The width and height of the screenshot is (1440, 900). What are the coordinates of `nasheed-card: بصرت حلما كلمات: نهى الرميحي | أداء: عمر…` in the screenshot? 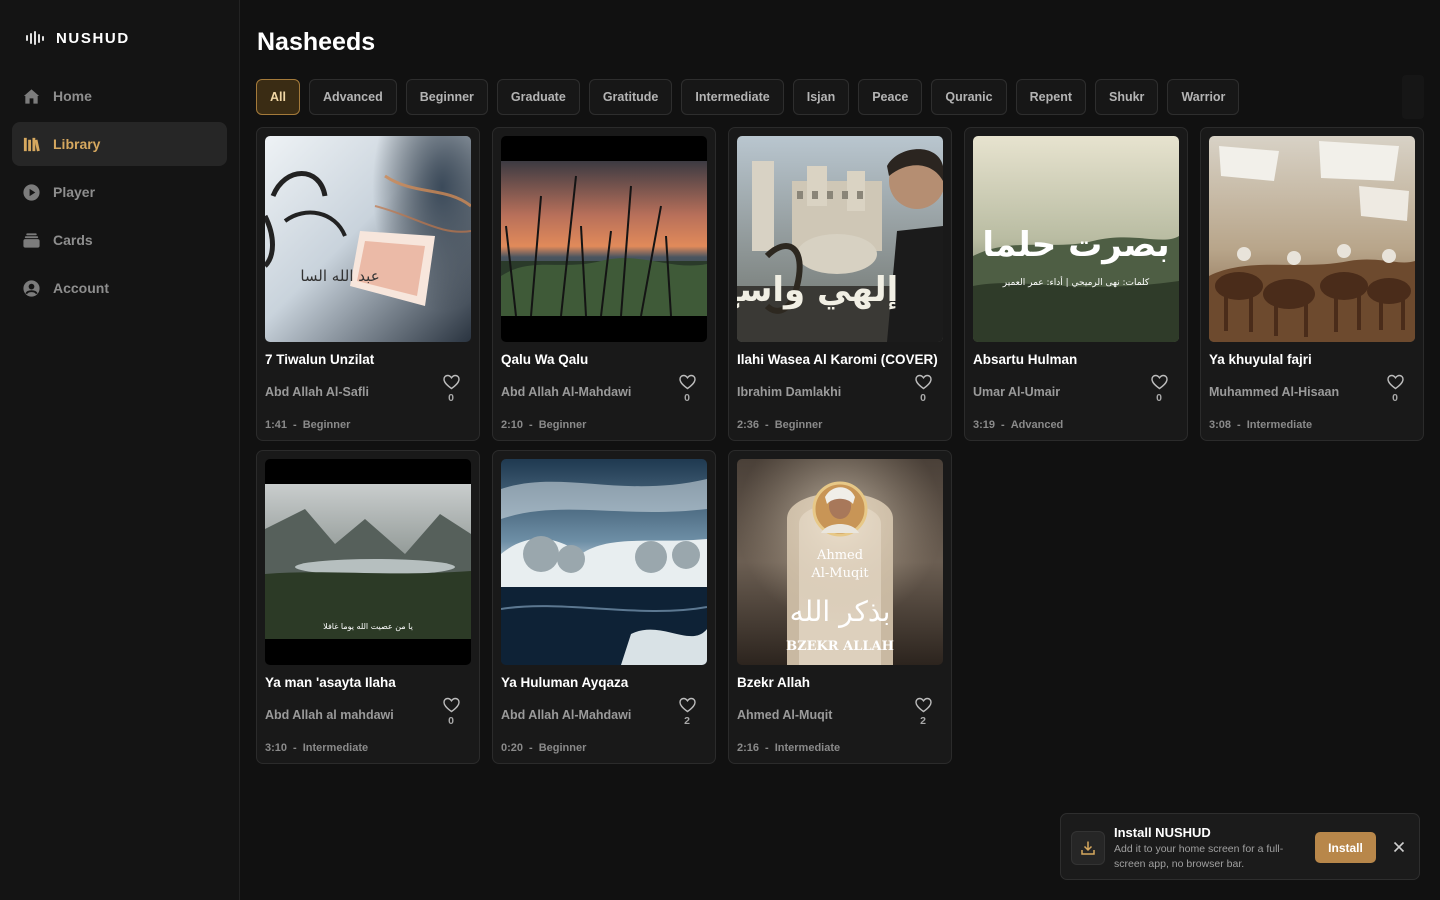 It's located at (1076, 284).